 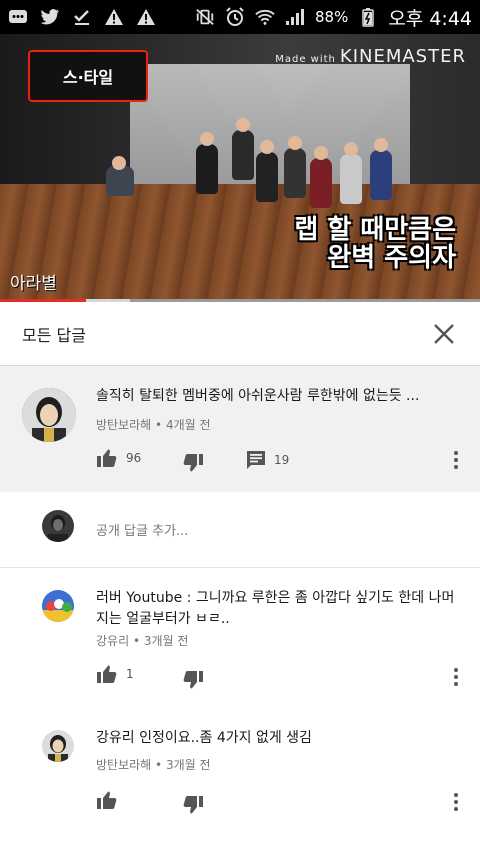 I want to click on twitter-icon, so click(x=50, y=17).